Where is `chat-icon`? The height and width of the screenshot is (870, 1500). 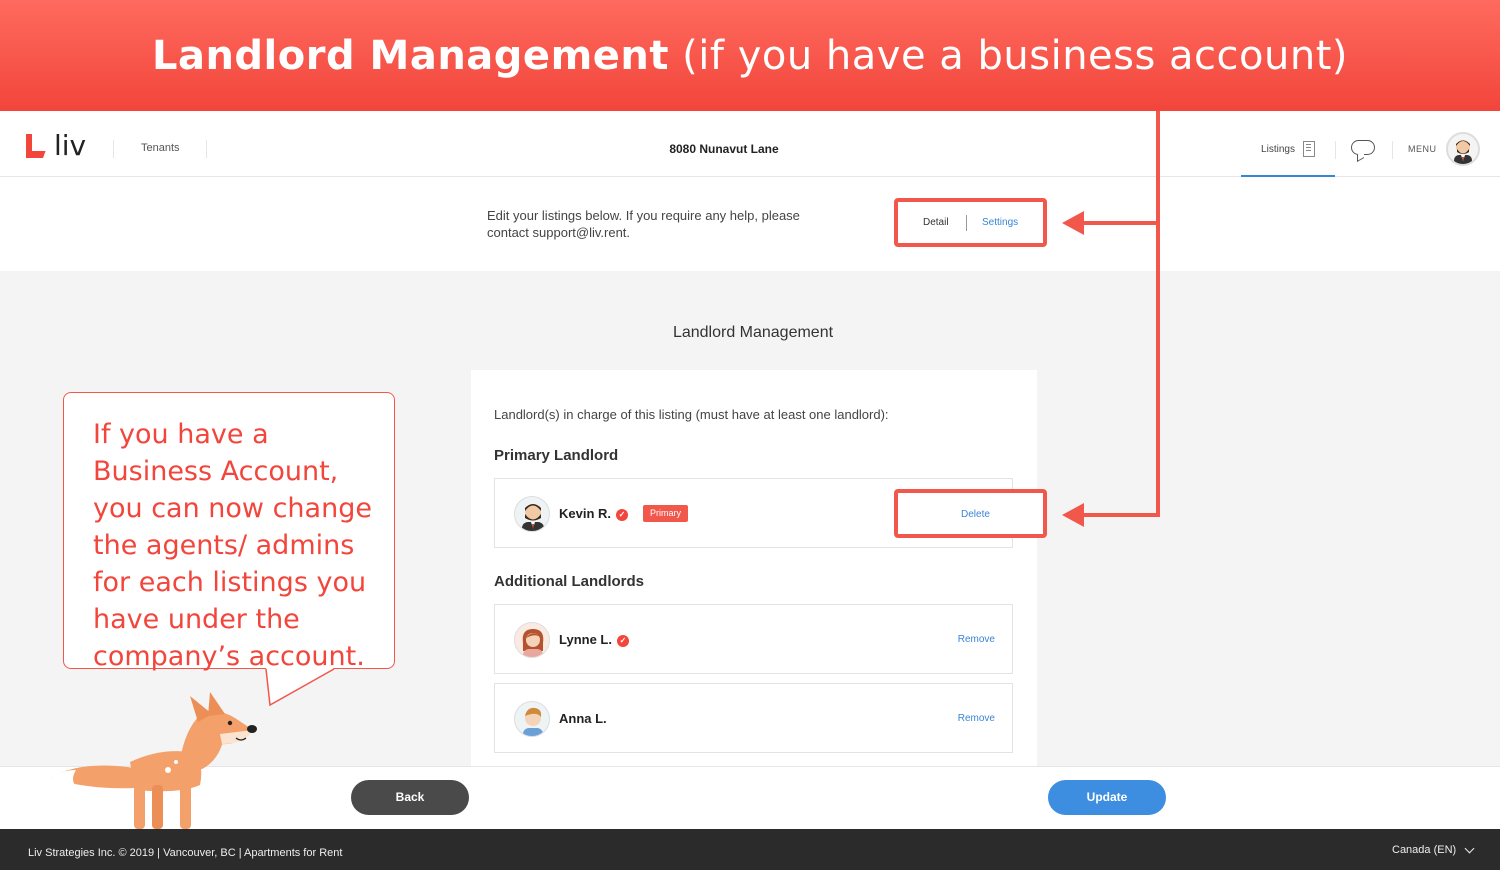 chat-icon is located at coordinates (1363, 147).